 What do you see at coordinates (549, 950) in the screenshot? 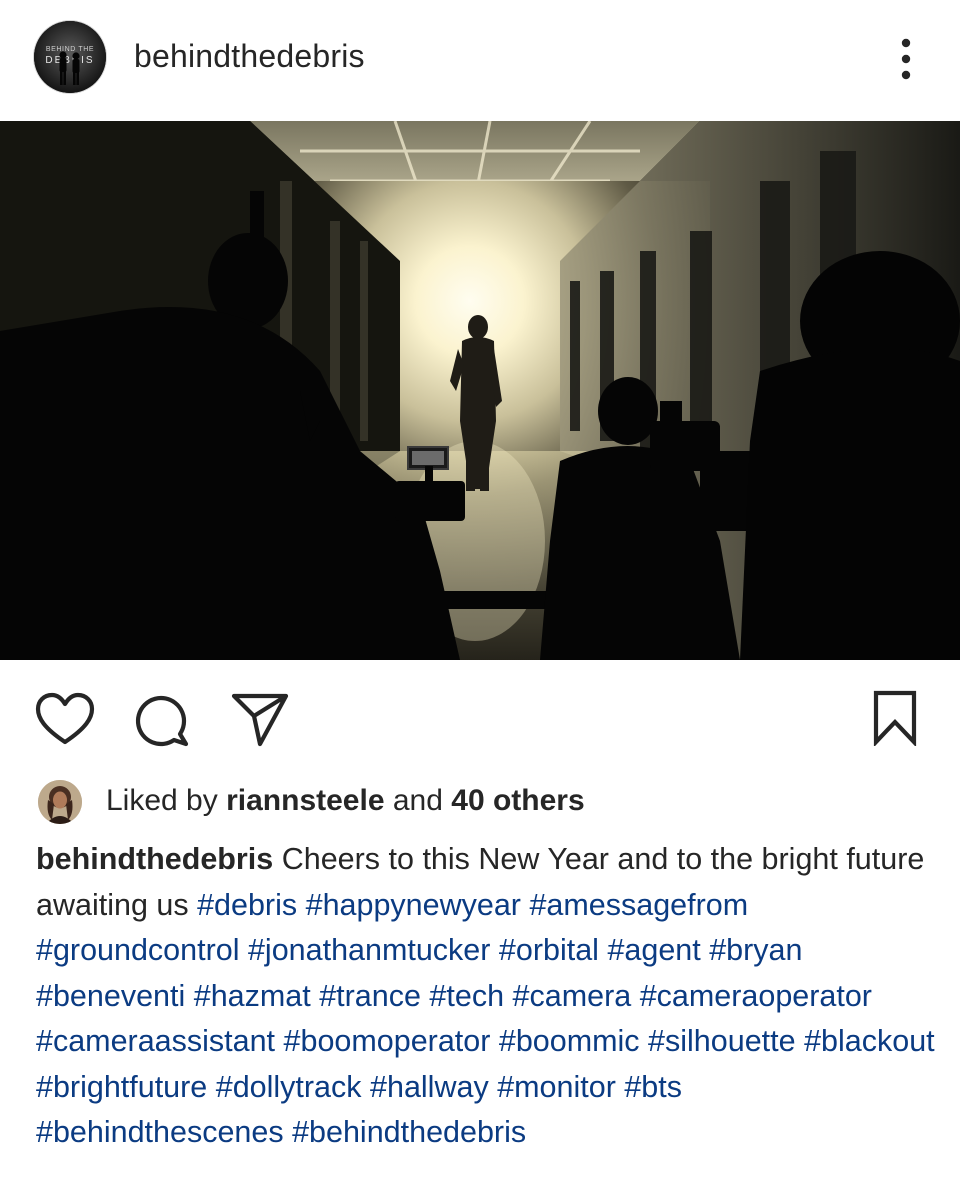
I see `hashtag-link: #orbital` at bounding box center [549, 950].